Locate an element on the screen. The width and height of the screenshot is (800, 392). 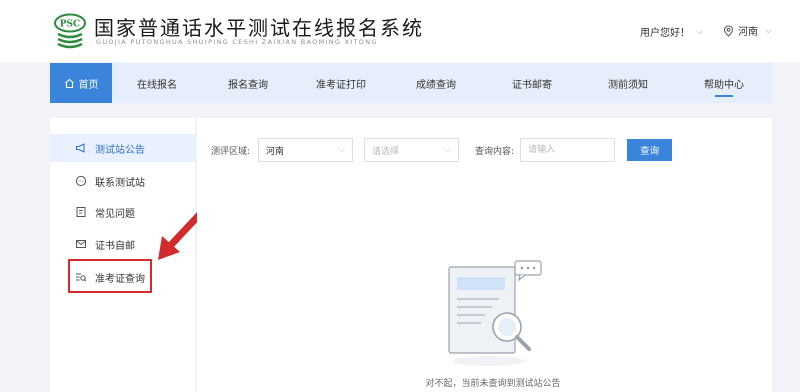
empty-state-message: 对不起，当前未查询到测试站公告 is located at coordinates (493, 384).